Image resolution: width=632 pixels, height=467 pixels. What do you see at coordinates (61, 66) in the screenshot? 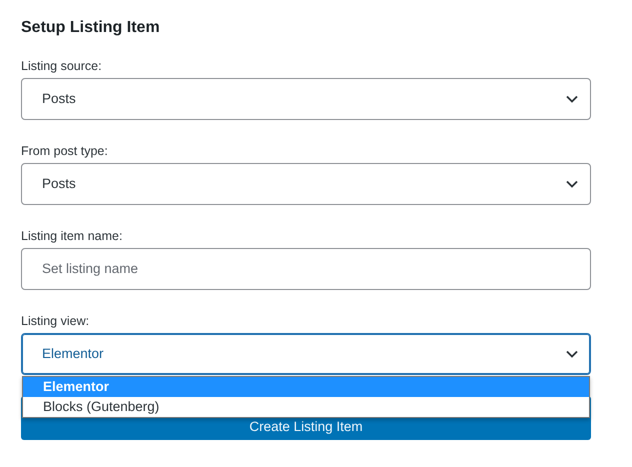
I see `field-label: Listing source:` at bounding box center [61, 66].